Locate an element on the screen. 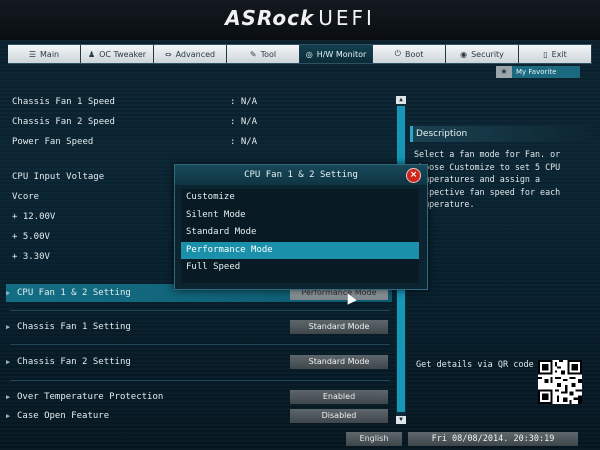  tab-label: Exit is located at coordinates (559, 54).